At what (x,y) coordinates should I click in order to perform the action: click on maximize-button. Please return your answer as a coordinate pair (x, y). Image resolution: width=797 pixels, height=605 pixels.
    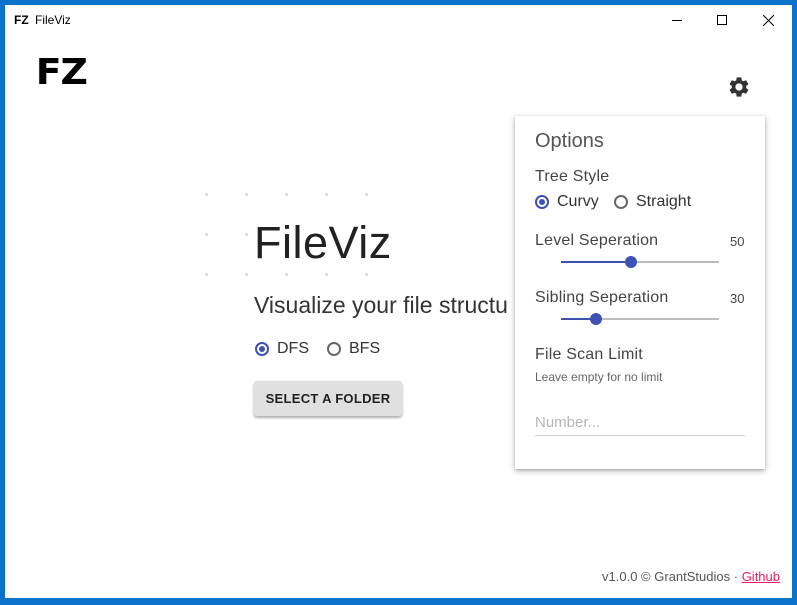
    Looking at the image, I should click on (722, 20).